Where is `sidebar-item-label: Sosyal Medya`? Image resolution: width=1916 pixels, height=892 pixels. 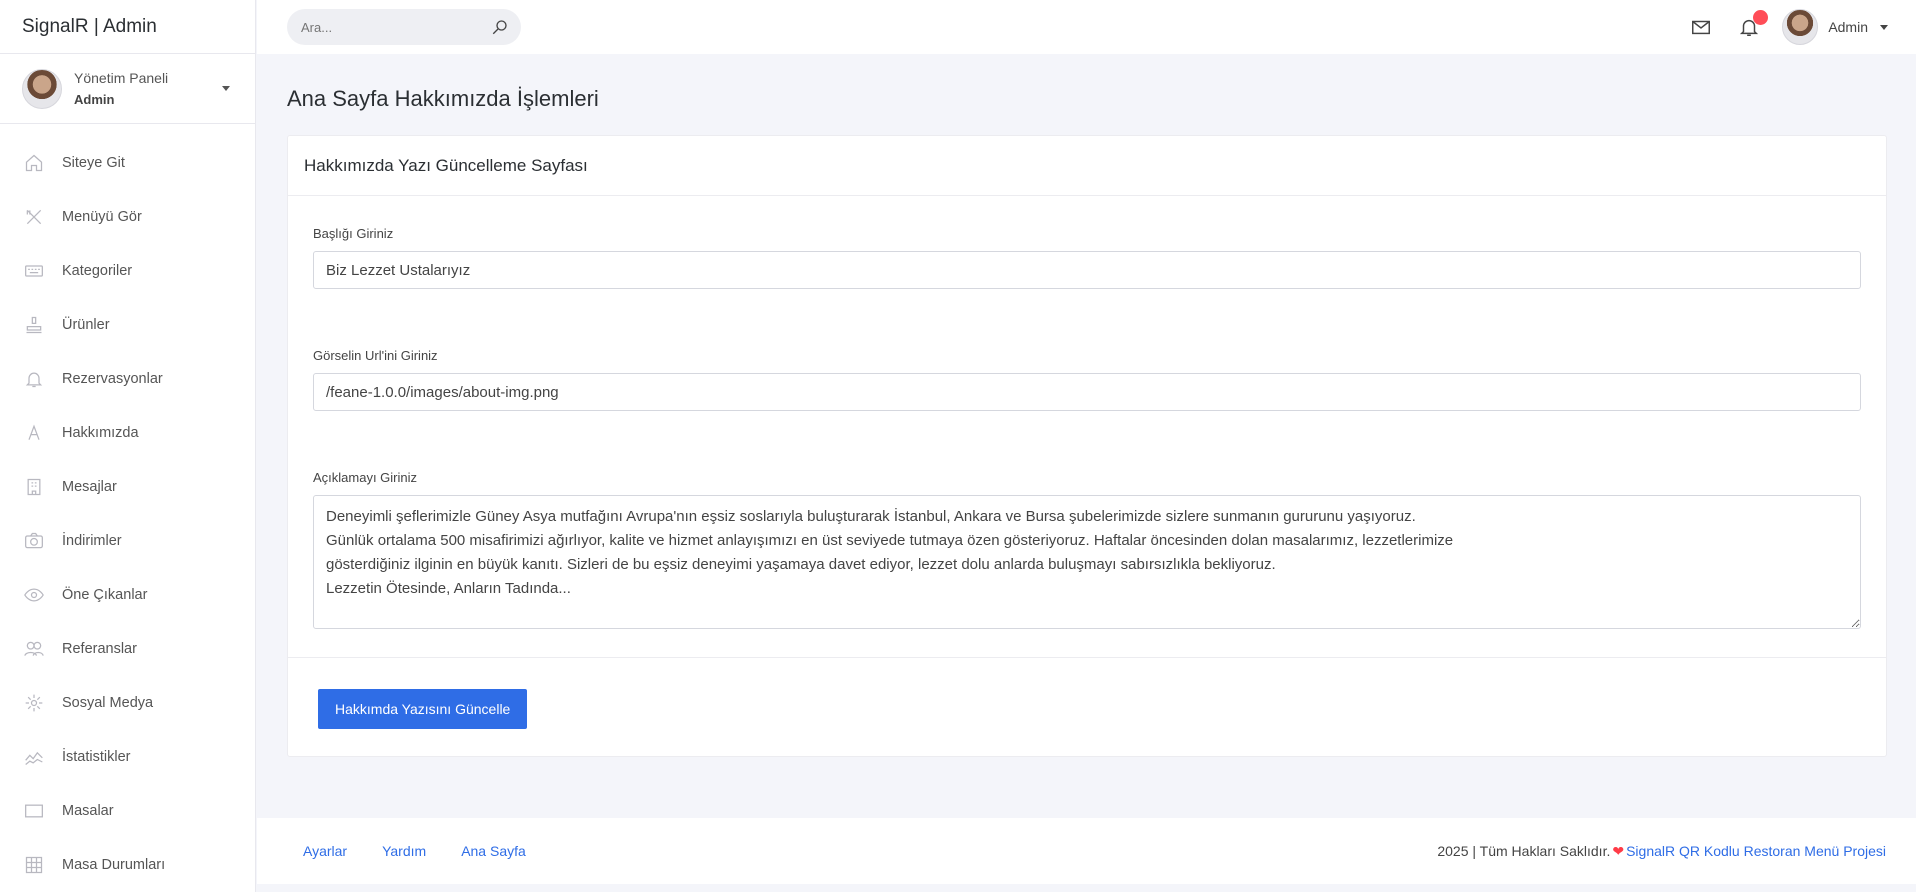
sidebar-item-label: Sosyal Medya is located at coordinates (108, 703).